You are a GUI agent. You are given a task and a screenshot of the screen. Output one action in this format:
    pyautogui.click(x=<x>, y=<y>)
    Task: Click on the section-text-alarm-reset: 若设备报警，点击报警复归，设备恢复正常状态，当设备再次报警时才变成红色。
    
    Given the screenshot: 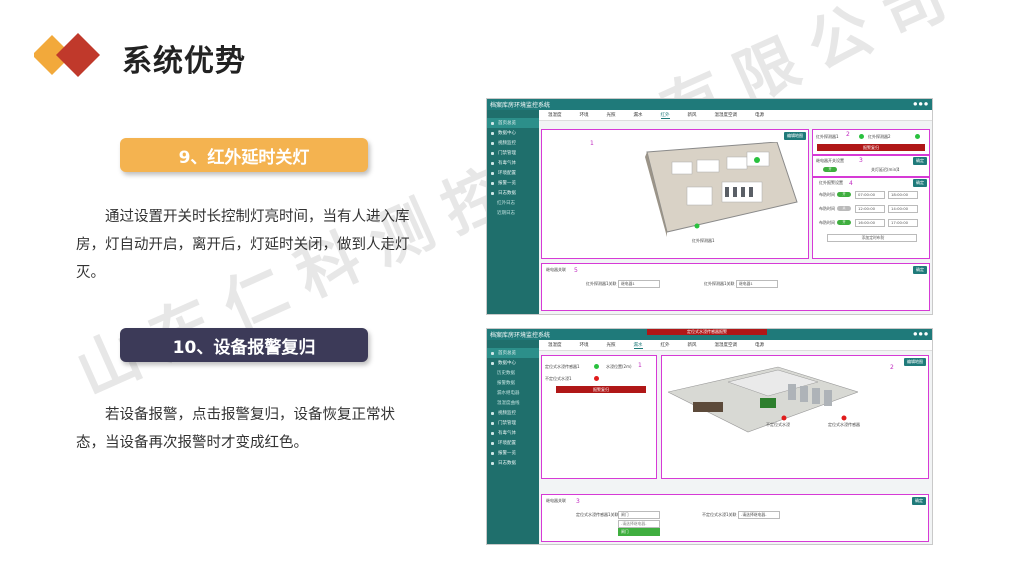 What is the action you would take?
    pyautogui.click(x=235, y=429)
    